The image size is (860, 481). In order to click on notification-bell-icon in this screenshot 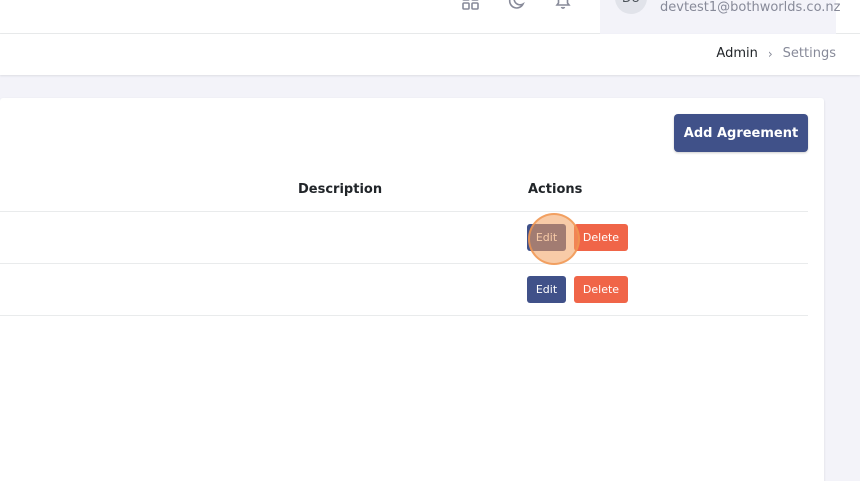, I will do `click(563, 6)`.